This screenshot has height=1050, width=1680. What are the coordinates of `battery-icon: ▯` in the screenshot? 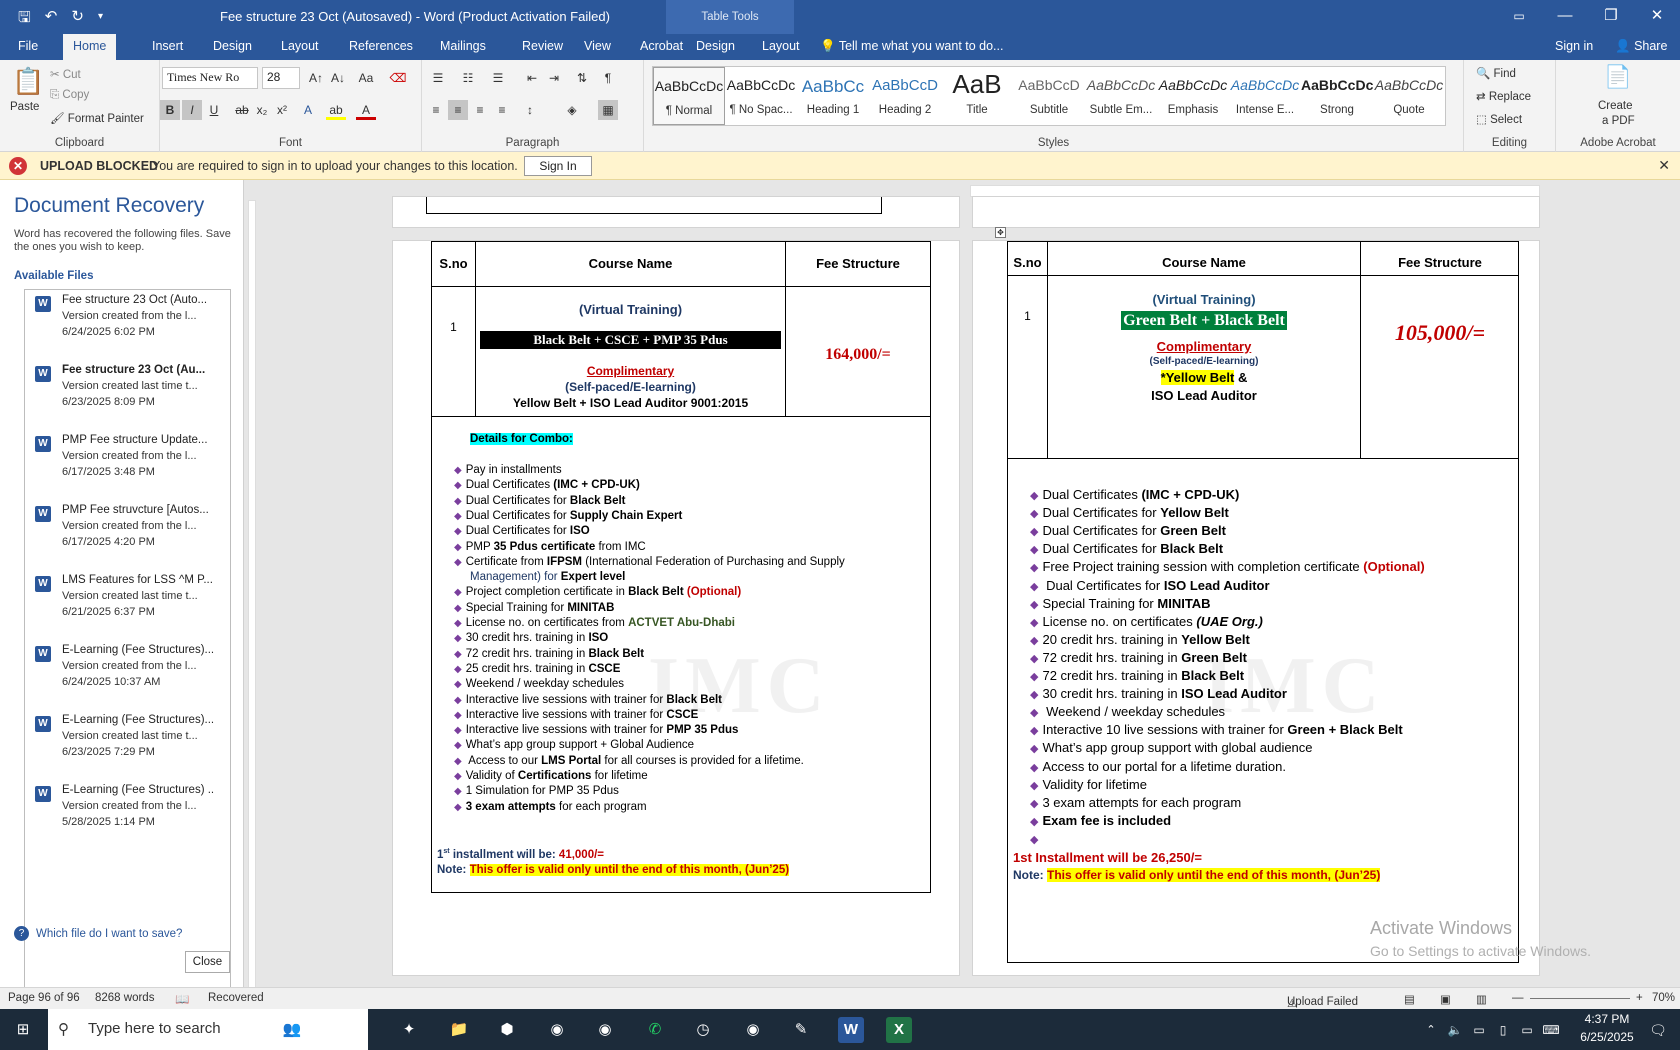 It's located at (1503, 1030).